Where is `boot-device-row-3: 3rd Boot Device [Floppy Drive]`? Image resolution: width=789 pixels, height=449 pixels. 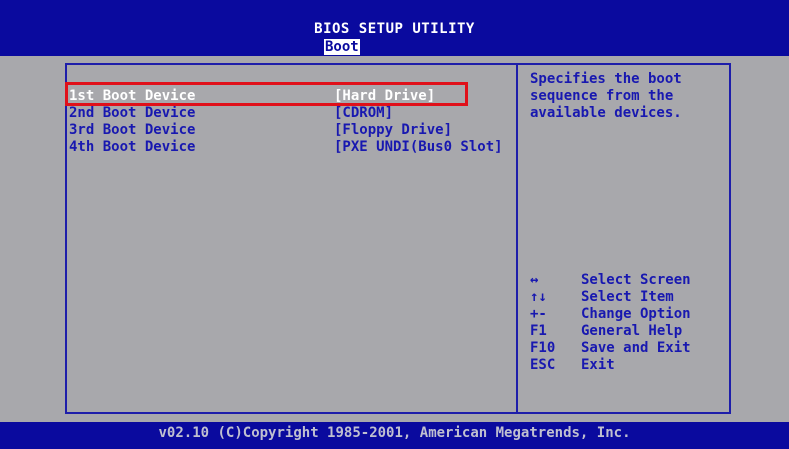
boot-device-row-3: 3rd Boot Device [Floppy Drive] is located at coordinates (260, 130).